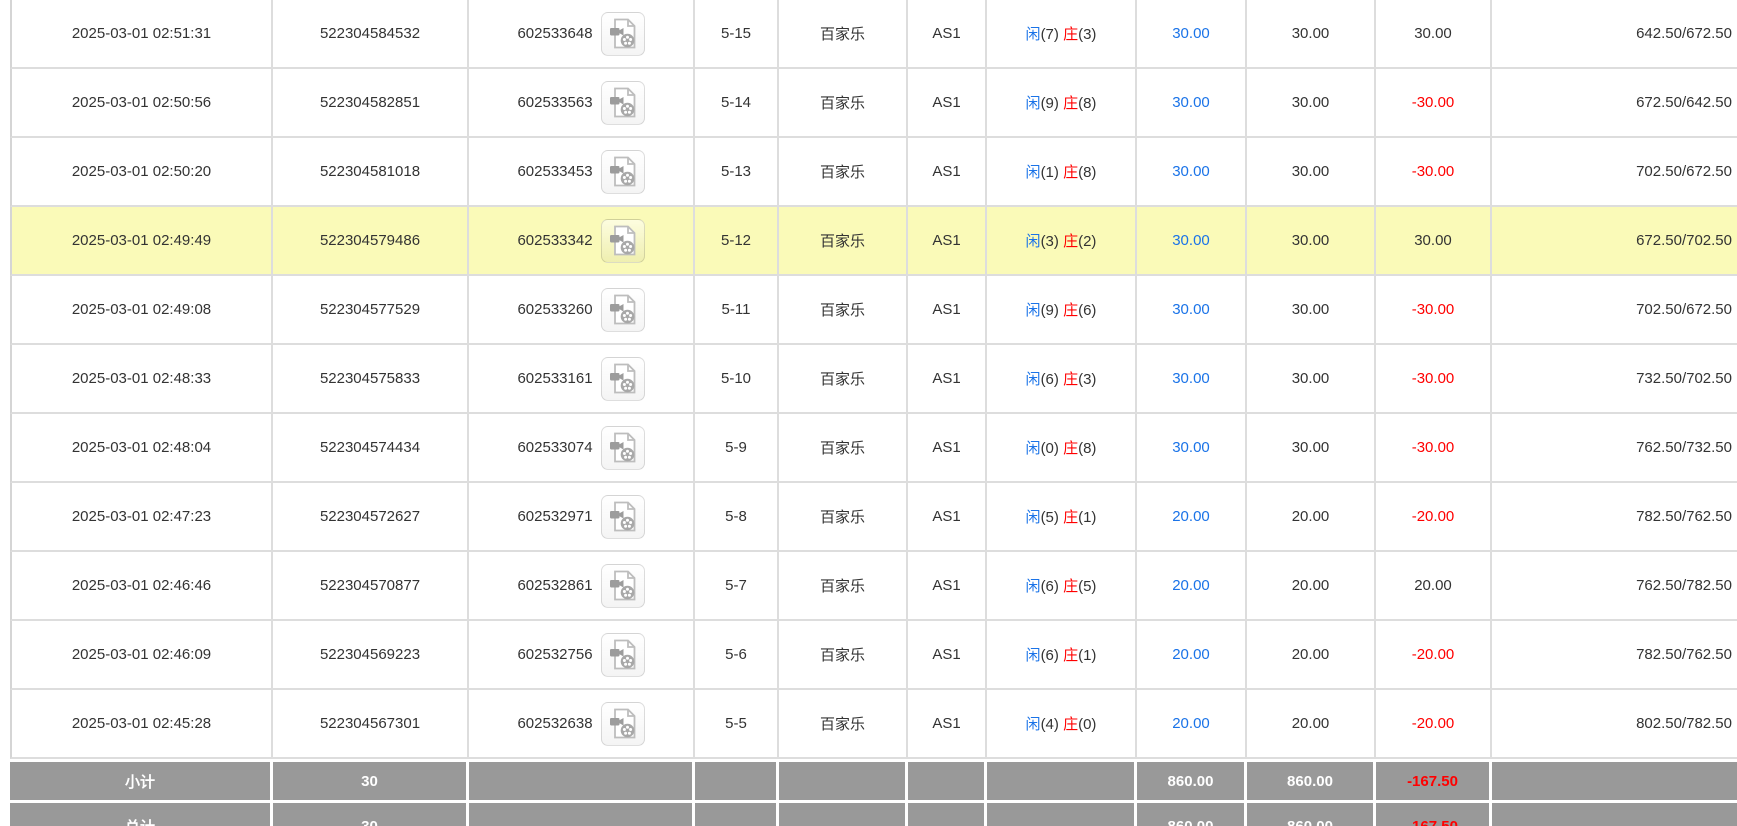  What do you see at coordinates (141, 448) in the screenshot?
I see `bet-time: 2025-03-01 02:48:04` at bounding box center [141, 448].